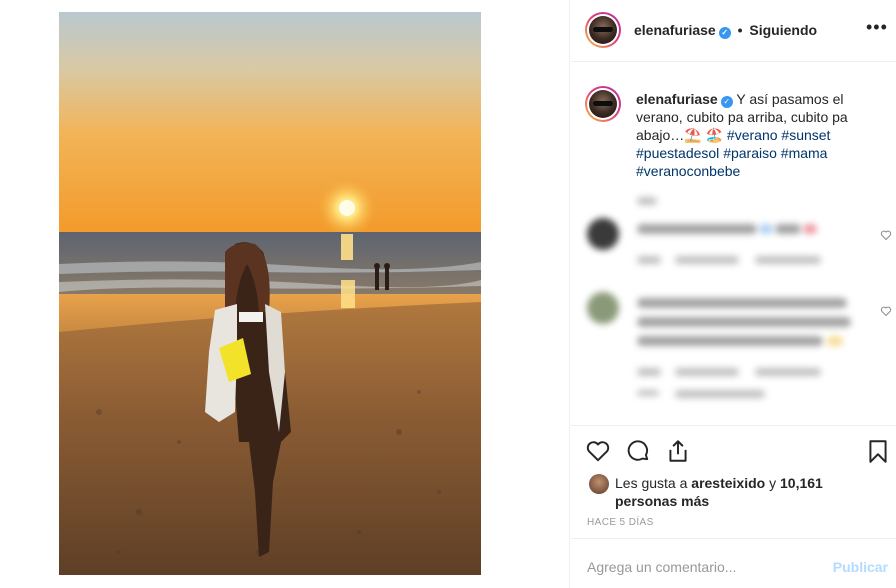  I want to click on more-options-icon: •••, so click(876, 28).